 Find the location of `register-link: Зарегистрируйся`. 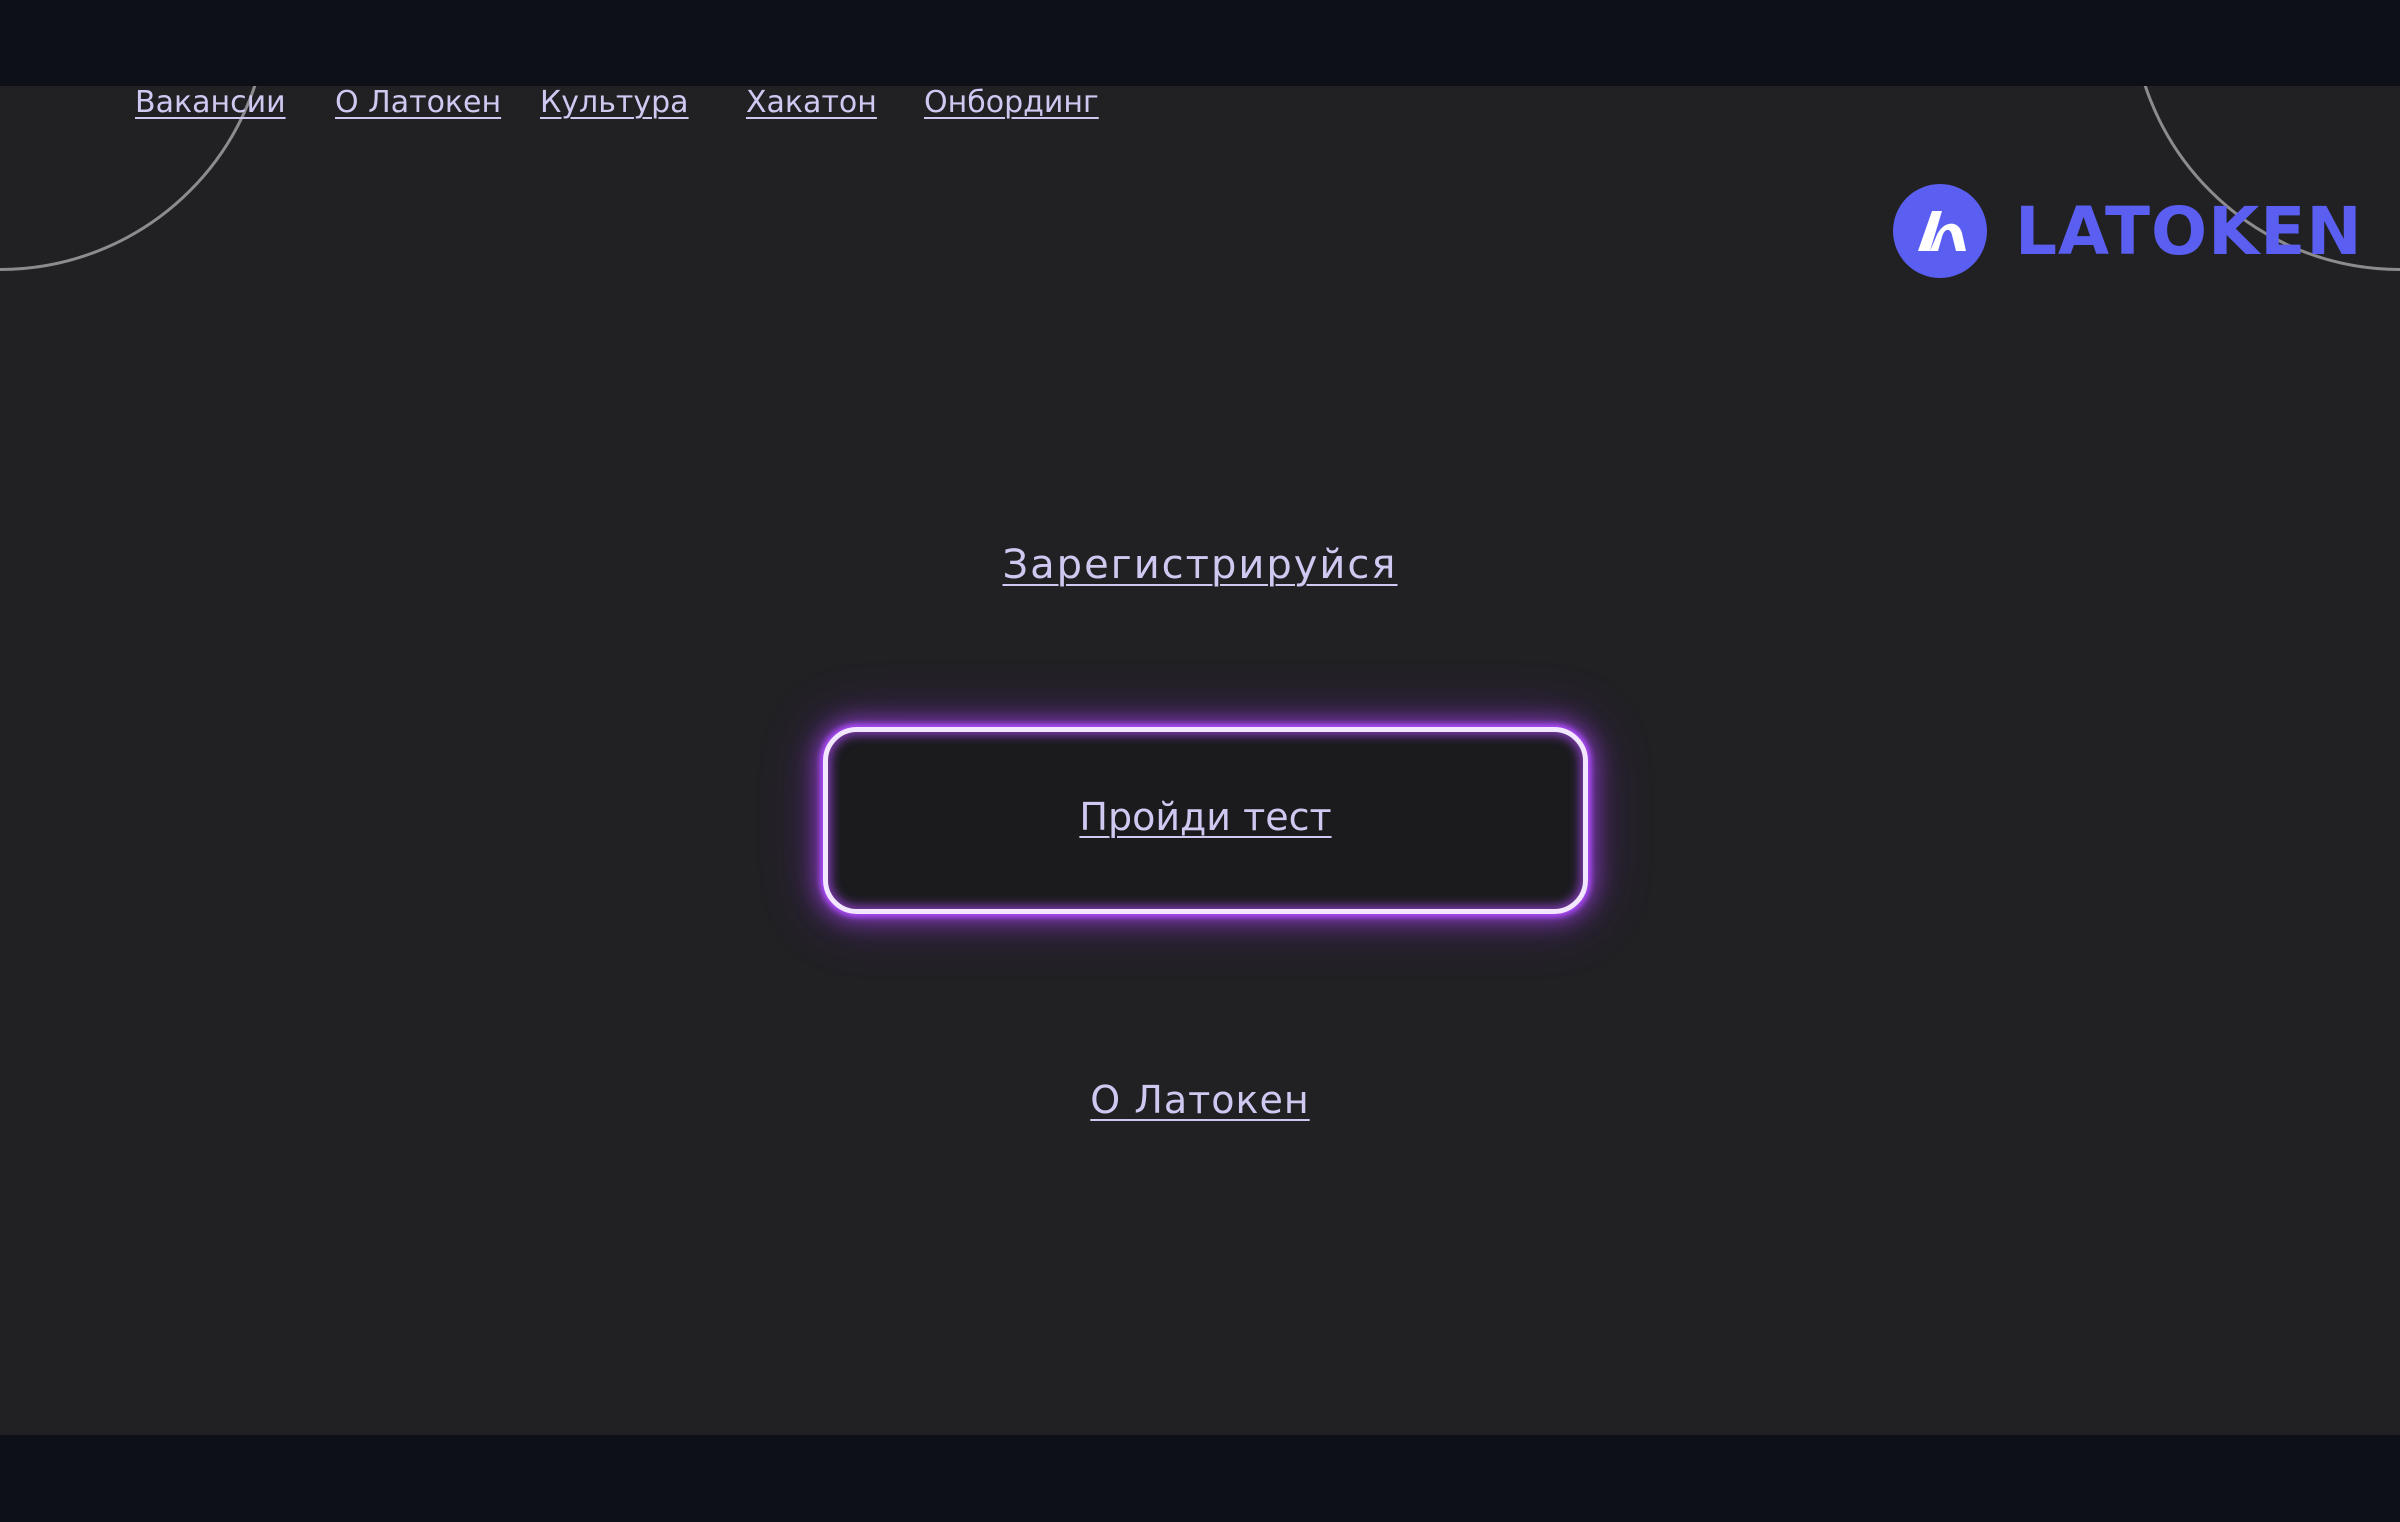

register-link: Зарегистрируйся is located at coordinates (1200, 565).